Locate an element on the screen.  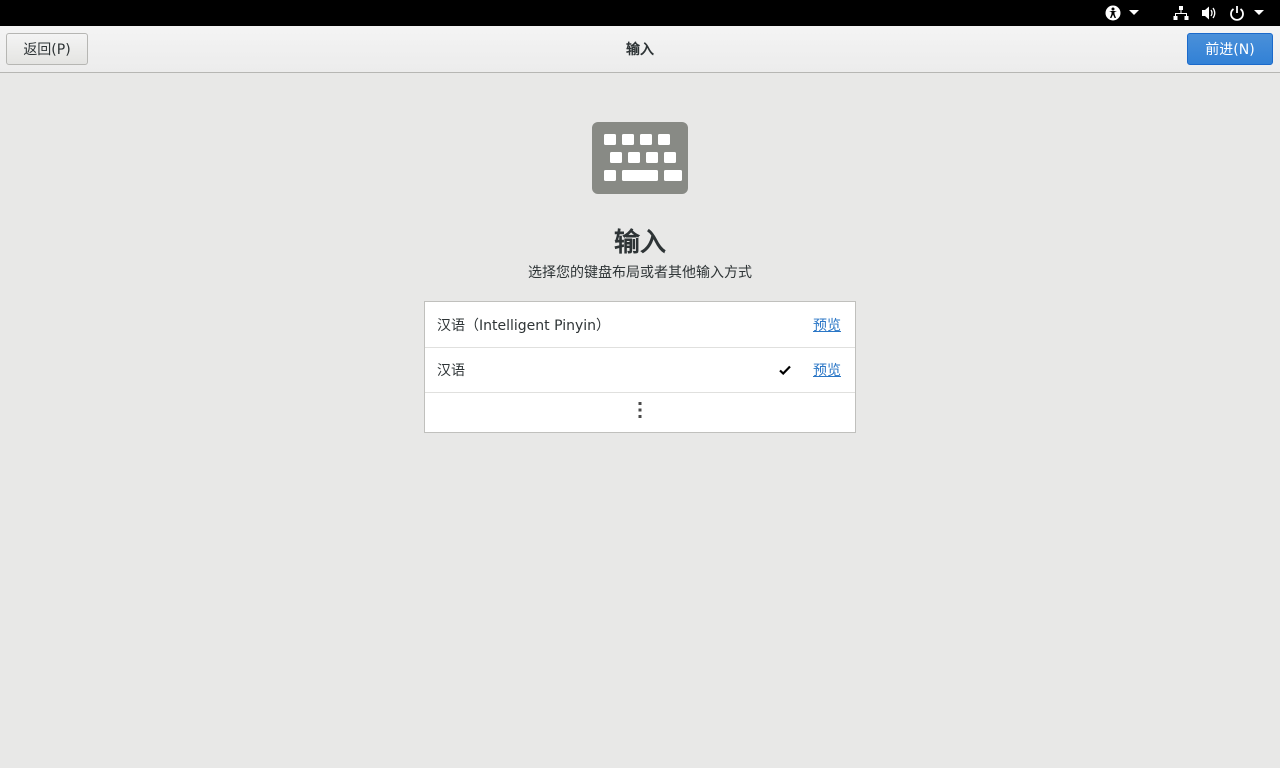
accessibility-menu is located at coordinates (1122, 13).